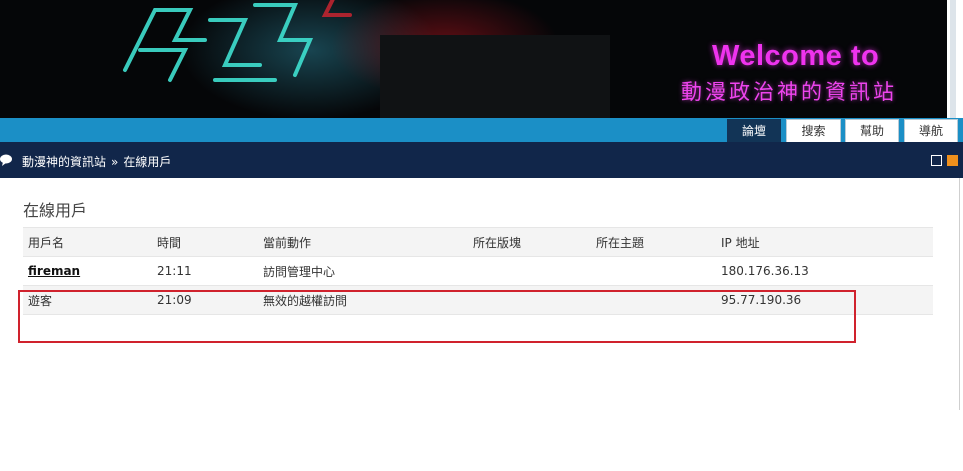 This screenshot has height=471, width=963. I want to click on highlight-annotation-box, so click(437, 316).